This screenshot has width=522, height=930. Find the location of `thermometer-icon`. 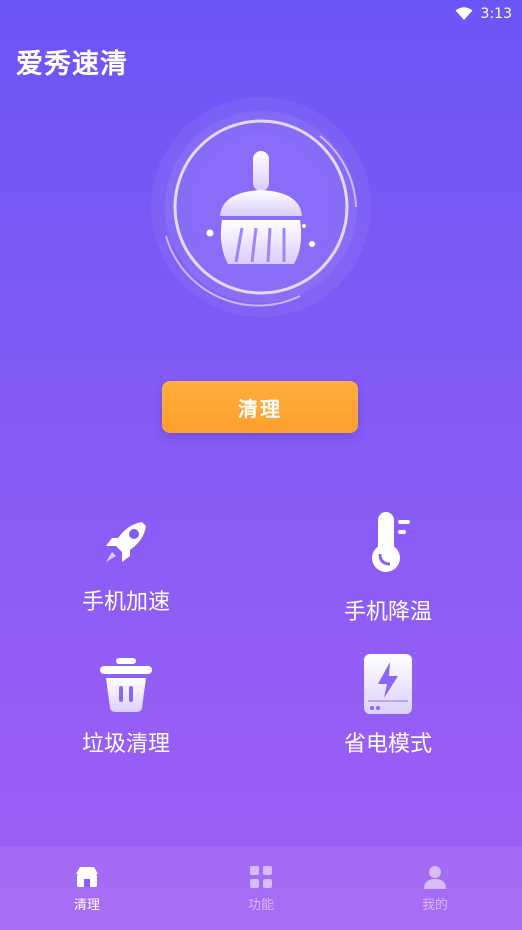

thermometer-icon is located at coordinates (388, 542).